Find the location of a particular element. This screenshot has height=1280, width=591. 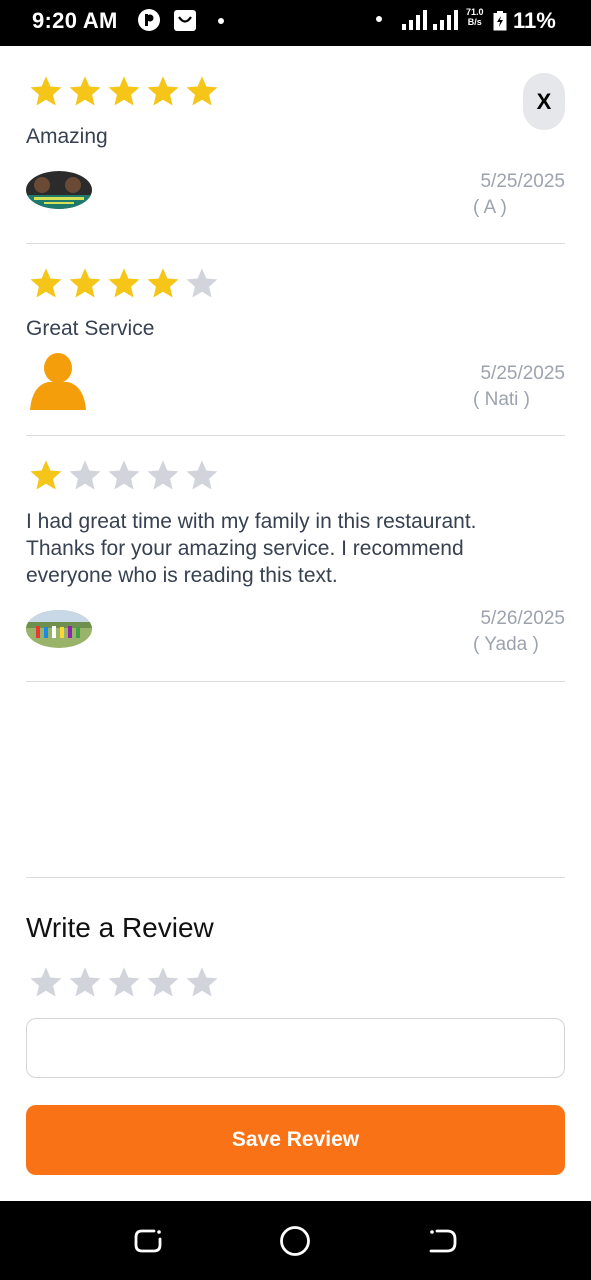

navigation-bar is located at coordinates (295, 1240).